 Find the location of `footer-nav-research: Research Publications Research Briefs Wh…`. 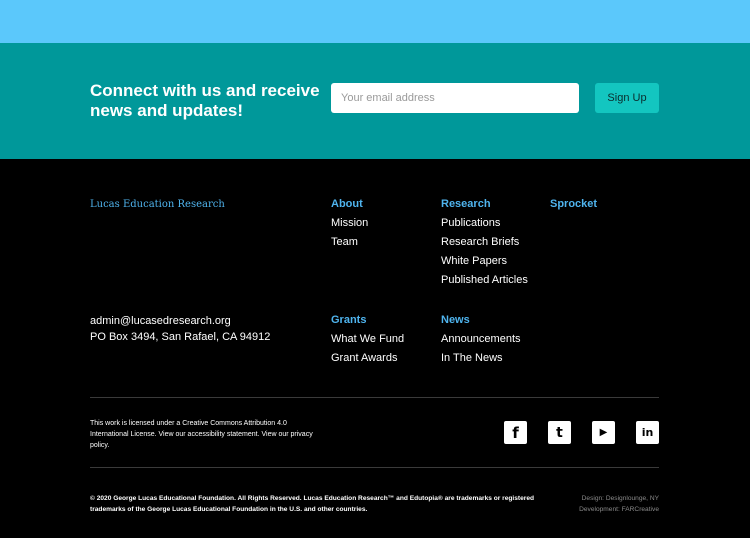

footer-nav-research: Research Publications Research Briefs Wh… is located at coordinates (484, 245).